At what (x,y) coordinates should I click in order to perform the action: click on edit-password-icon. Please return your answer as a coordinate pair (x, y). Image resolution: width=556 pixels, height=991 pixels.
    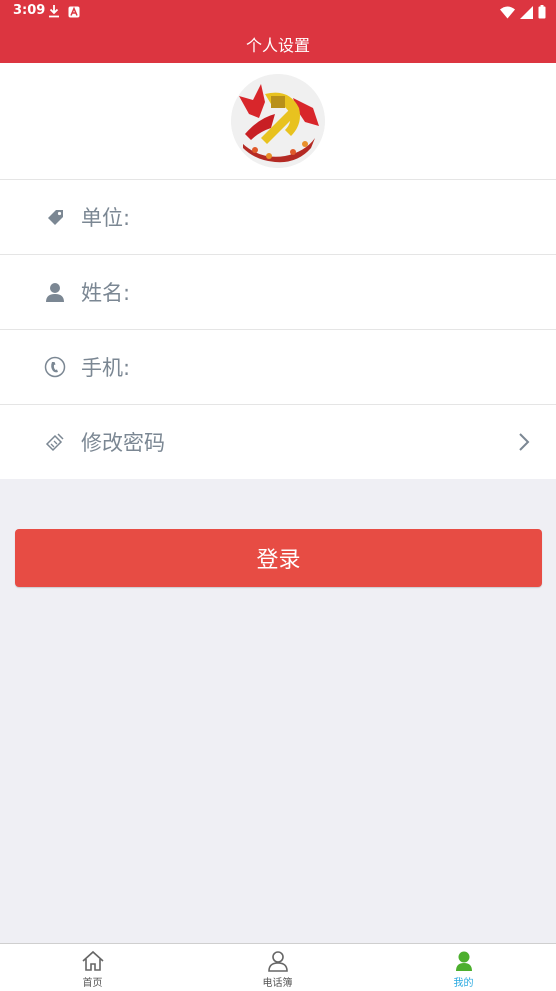
    Looking at the image, I should click on (55, 442).